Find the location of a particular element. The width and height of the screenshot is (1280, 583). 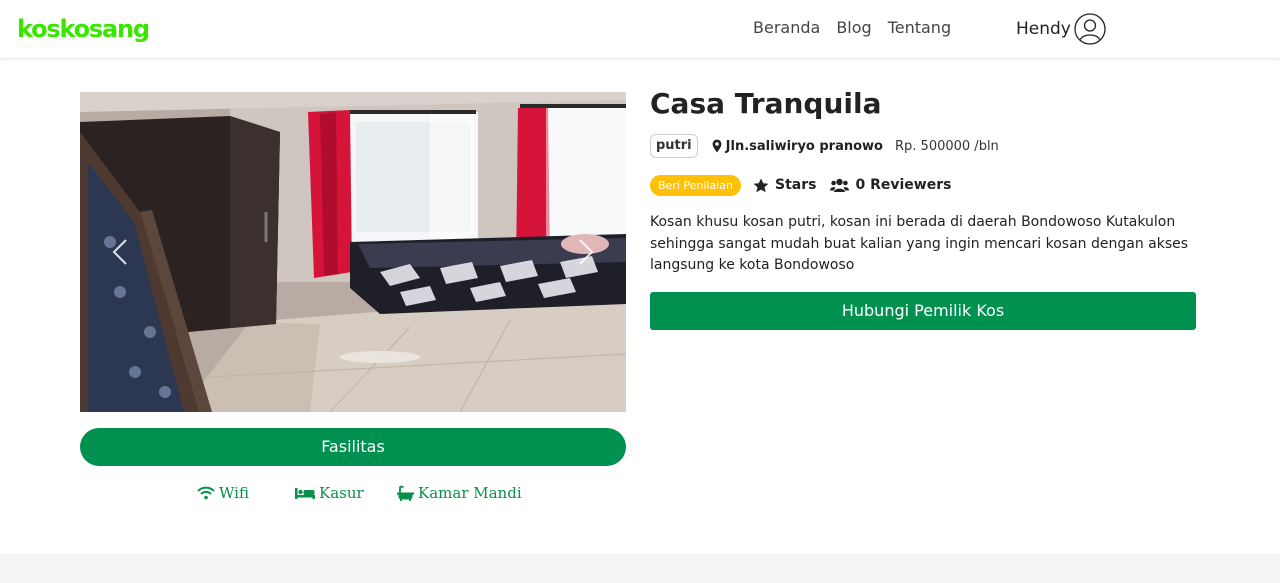

star-icon is located at coordinates (761, 185).